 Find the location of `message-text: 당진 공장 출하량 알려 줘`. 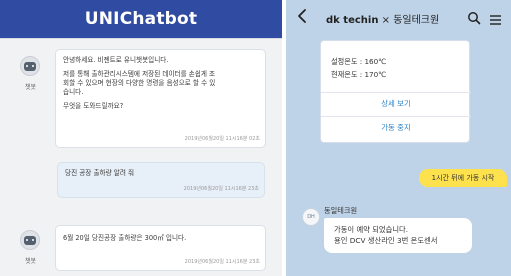

message-text: 당진 공장 출하량 알려 줘 is located at coordinates (100, 173).